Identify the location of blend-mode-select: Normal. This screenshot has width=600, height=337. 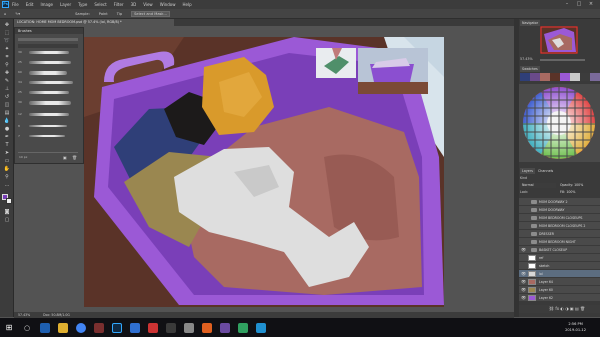
(538, 185).